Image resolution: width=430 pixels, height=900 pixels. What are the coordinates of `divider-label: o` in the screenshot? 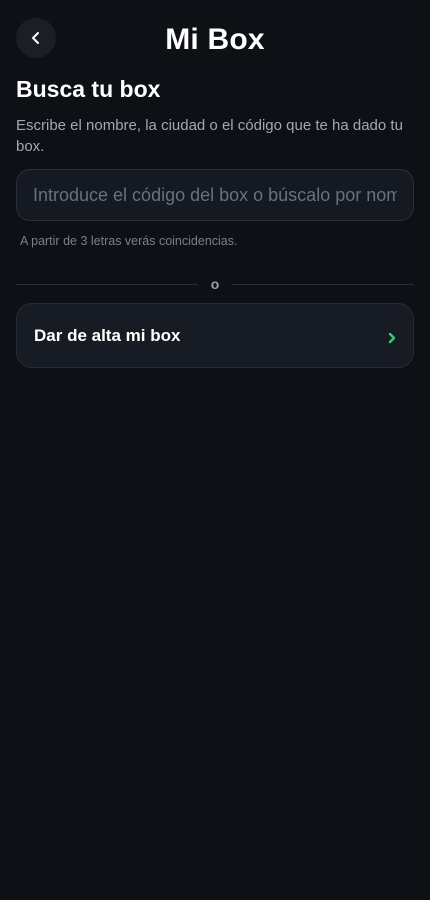 It's located at (215, 284).